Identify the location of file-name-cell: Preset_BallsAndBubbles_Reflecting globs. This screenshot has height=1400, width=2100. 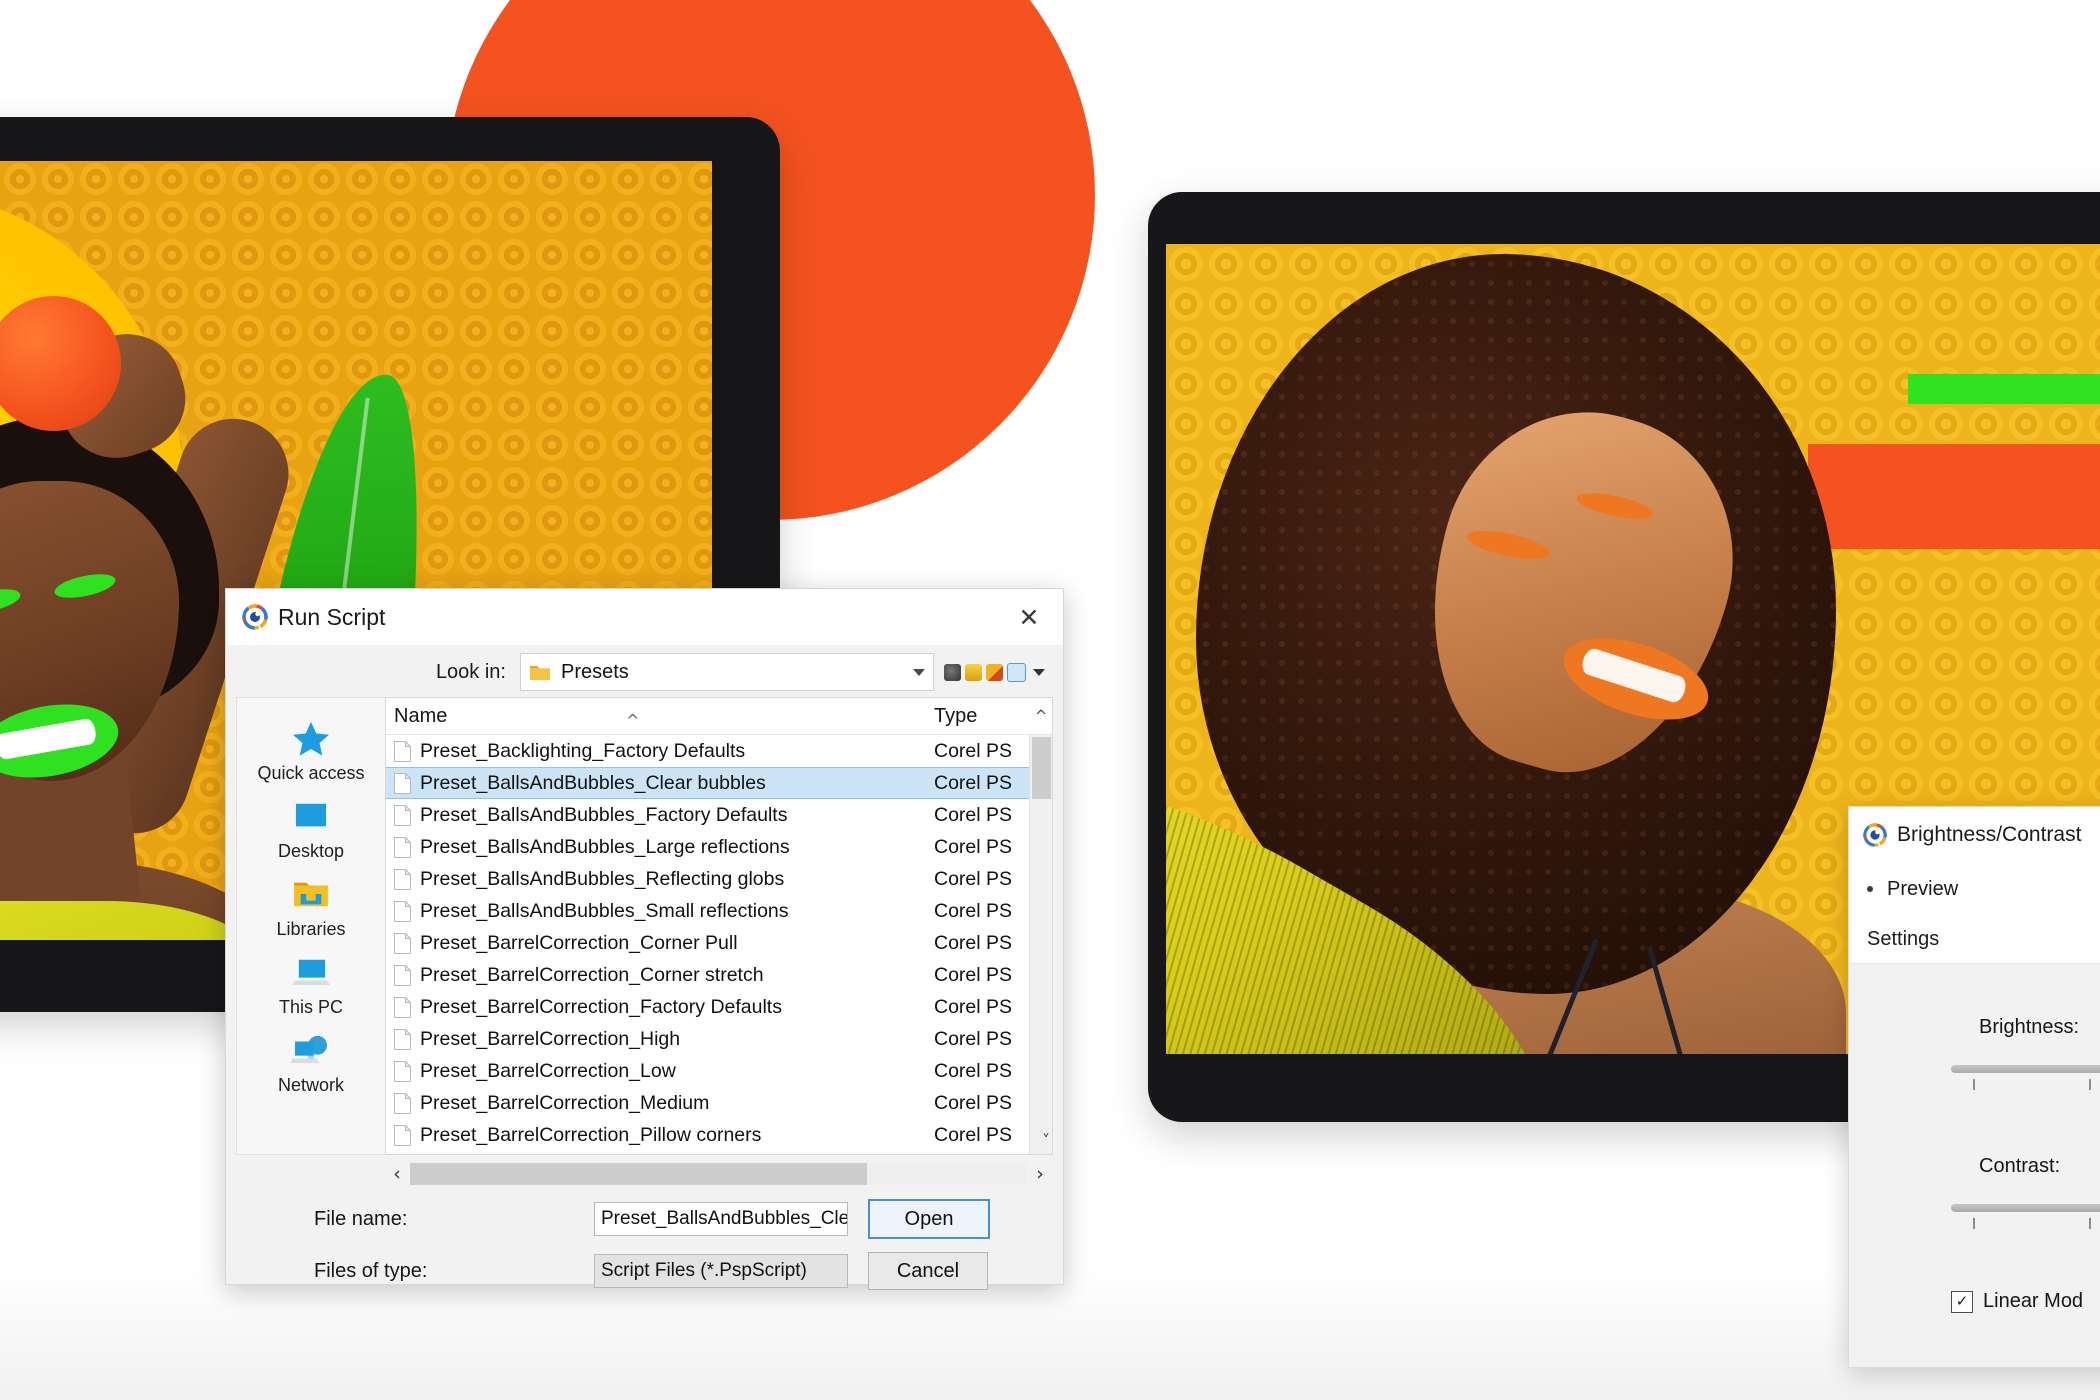
(602, 878).